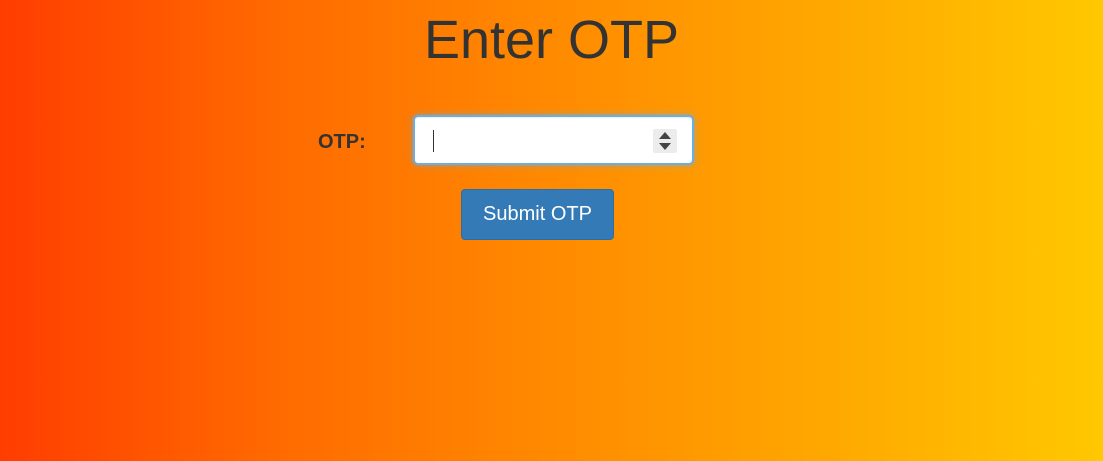 The image size is (1103, 461). Describe the element at coordinates (665, 146) in the screenshot. I see `spin-down-arrow-icon` at that location.